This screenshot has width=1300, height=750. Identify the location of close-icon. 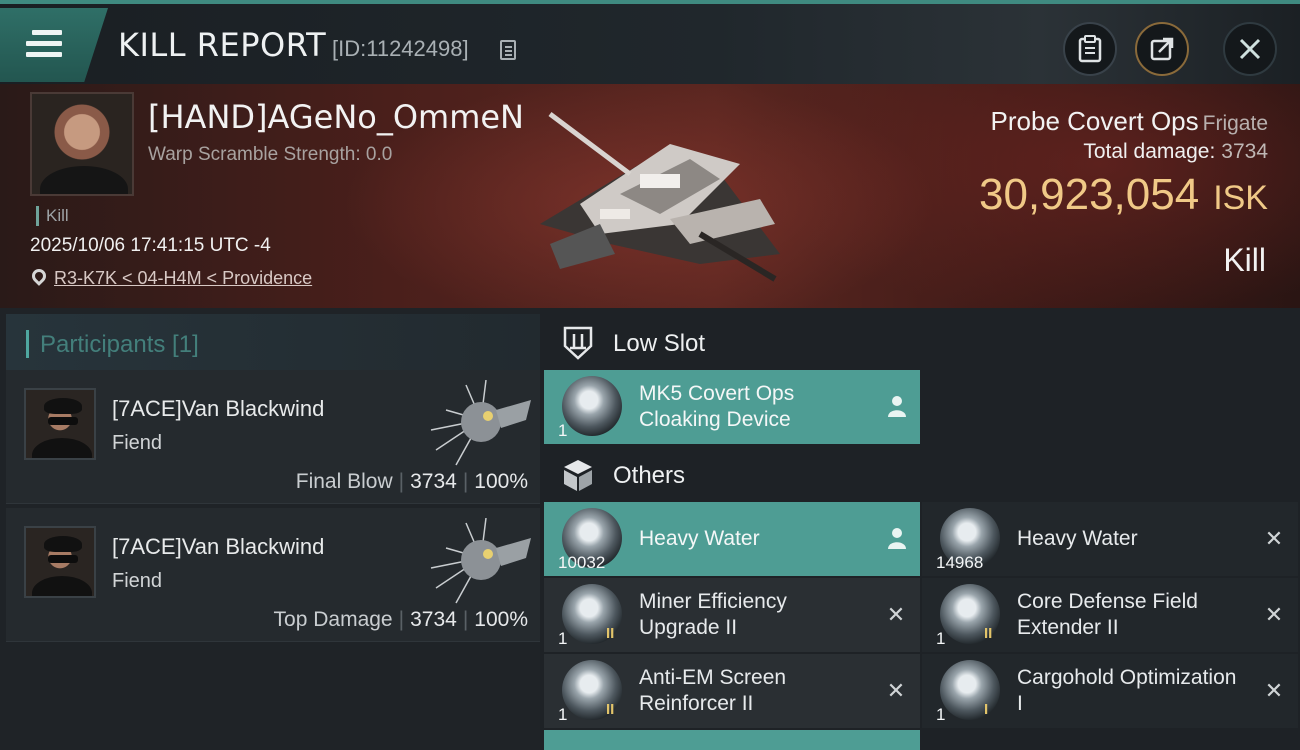
(1250, 49).